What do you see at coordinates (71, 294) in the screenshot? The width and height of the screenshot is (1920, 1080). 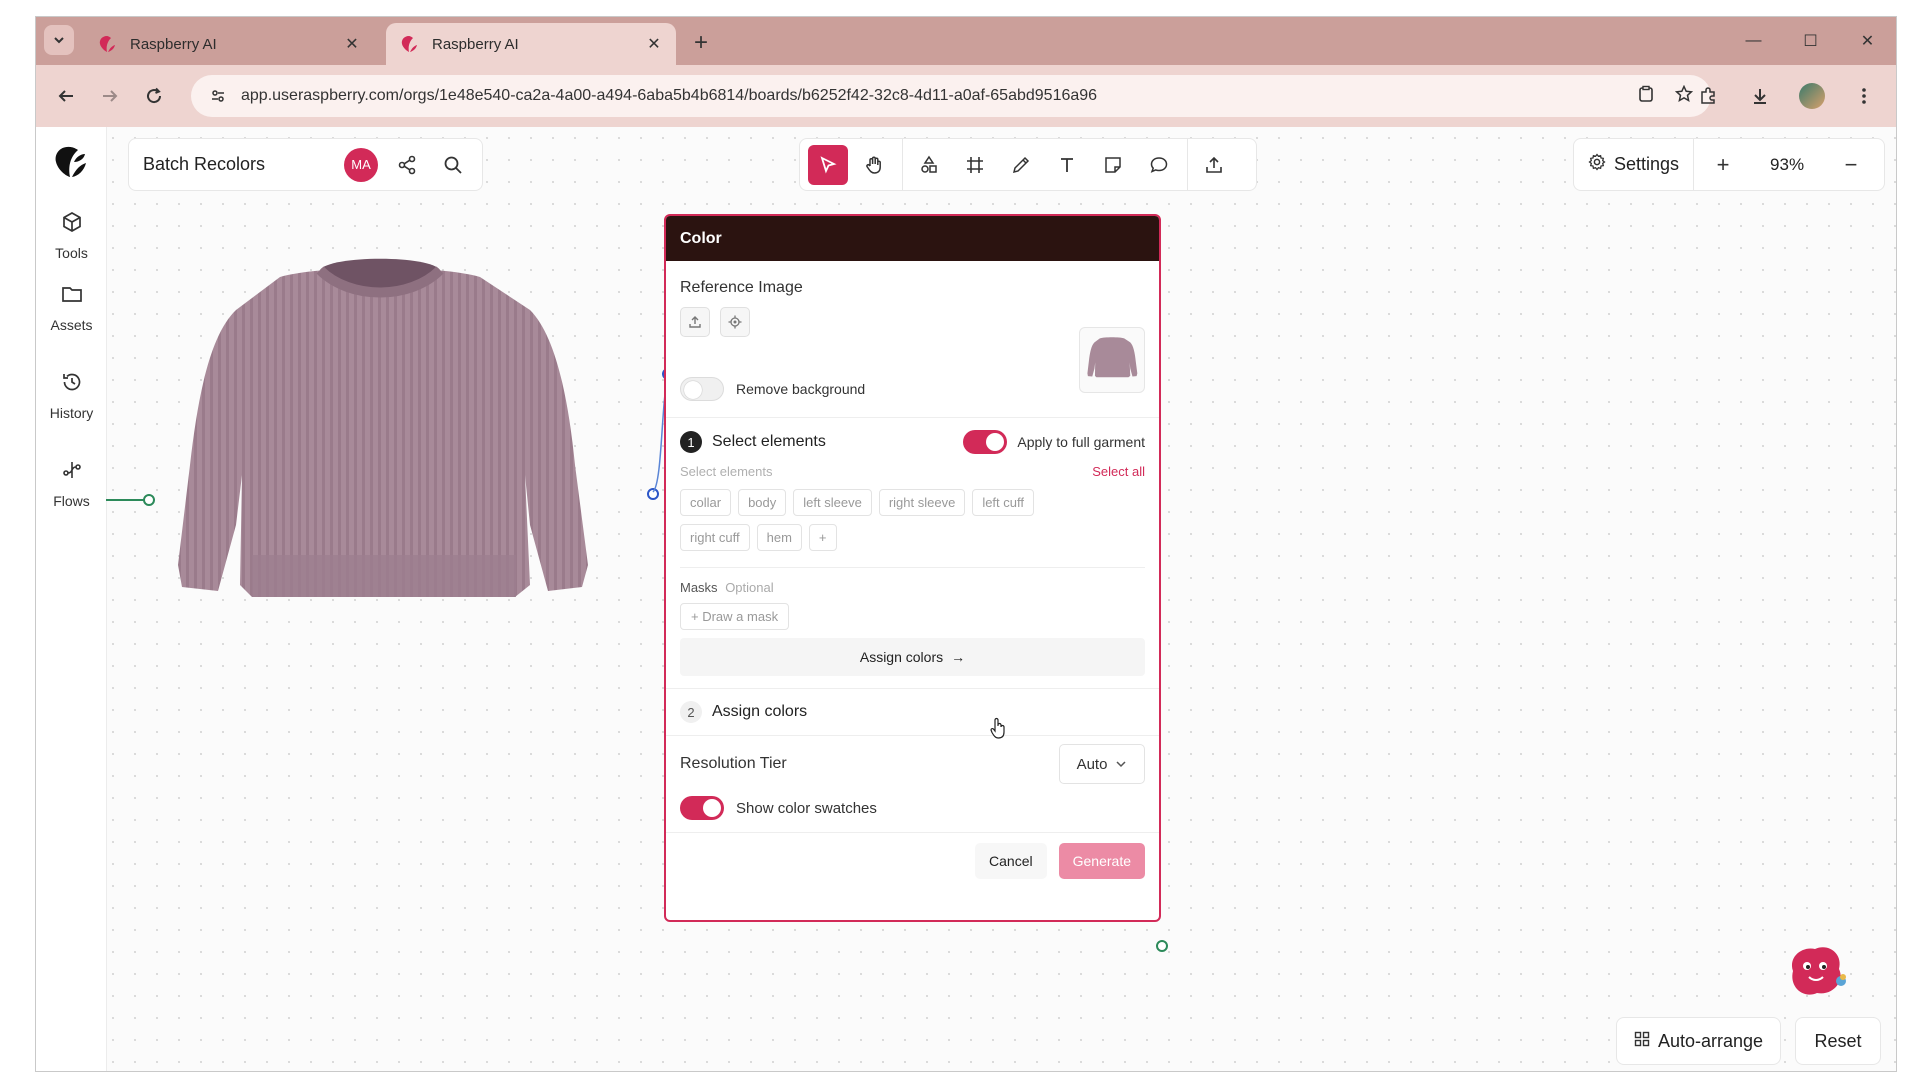 I see `folder-icon` at bounding box center [71, 294].